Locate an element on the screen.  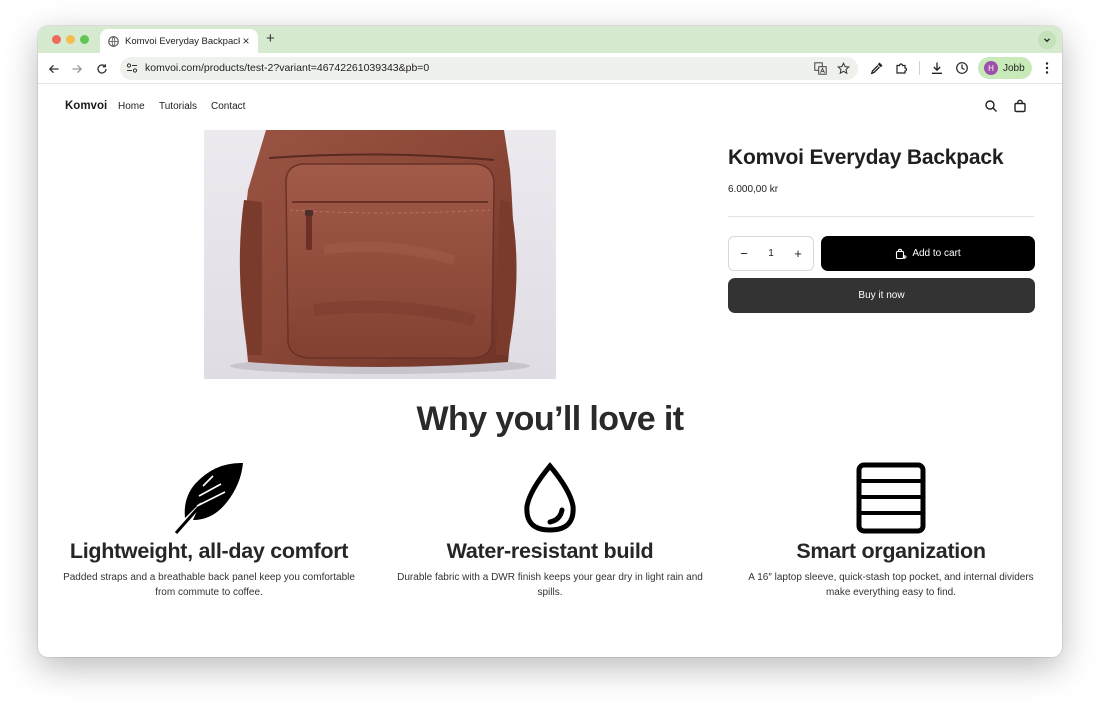
section-heading: Why you’ll love it is located at coordinates (550, 419).